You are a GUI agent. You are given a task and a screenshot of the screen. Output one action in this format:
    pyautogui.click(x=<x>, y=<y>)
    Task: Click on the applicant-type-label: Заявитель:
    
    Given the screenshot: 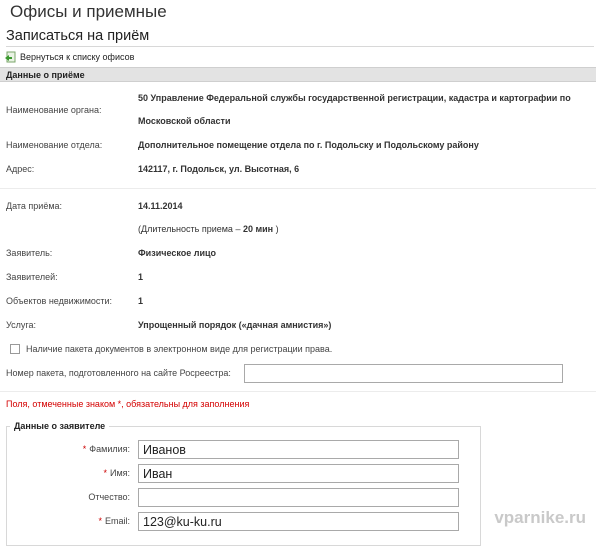 What is the action you would take?
    pyautogui.click(x=29, y=253)
    